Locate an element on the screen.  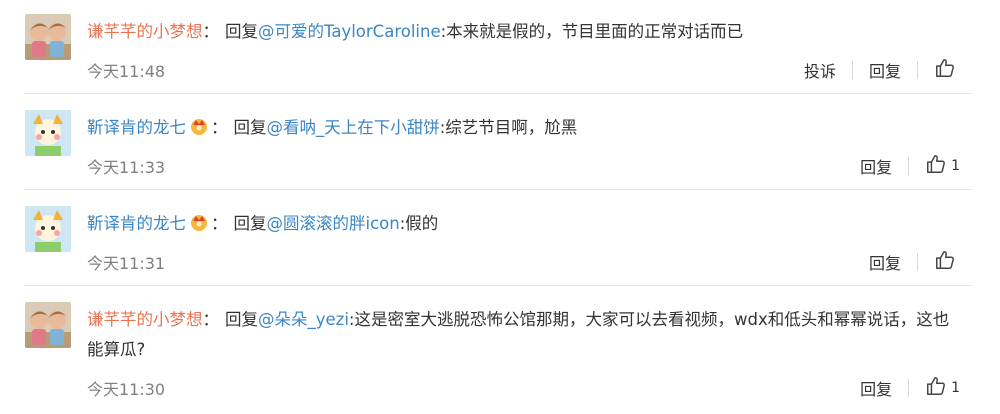
comment-text: 靳译肯的龙七 ： 回复@看呐_天上在下小甜饼:综艺节目啊，尬黑 is located at coordinates (527, 129).